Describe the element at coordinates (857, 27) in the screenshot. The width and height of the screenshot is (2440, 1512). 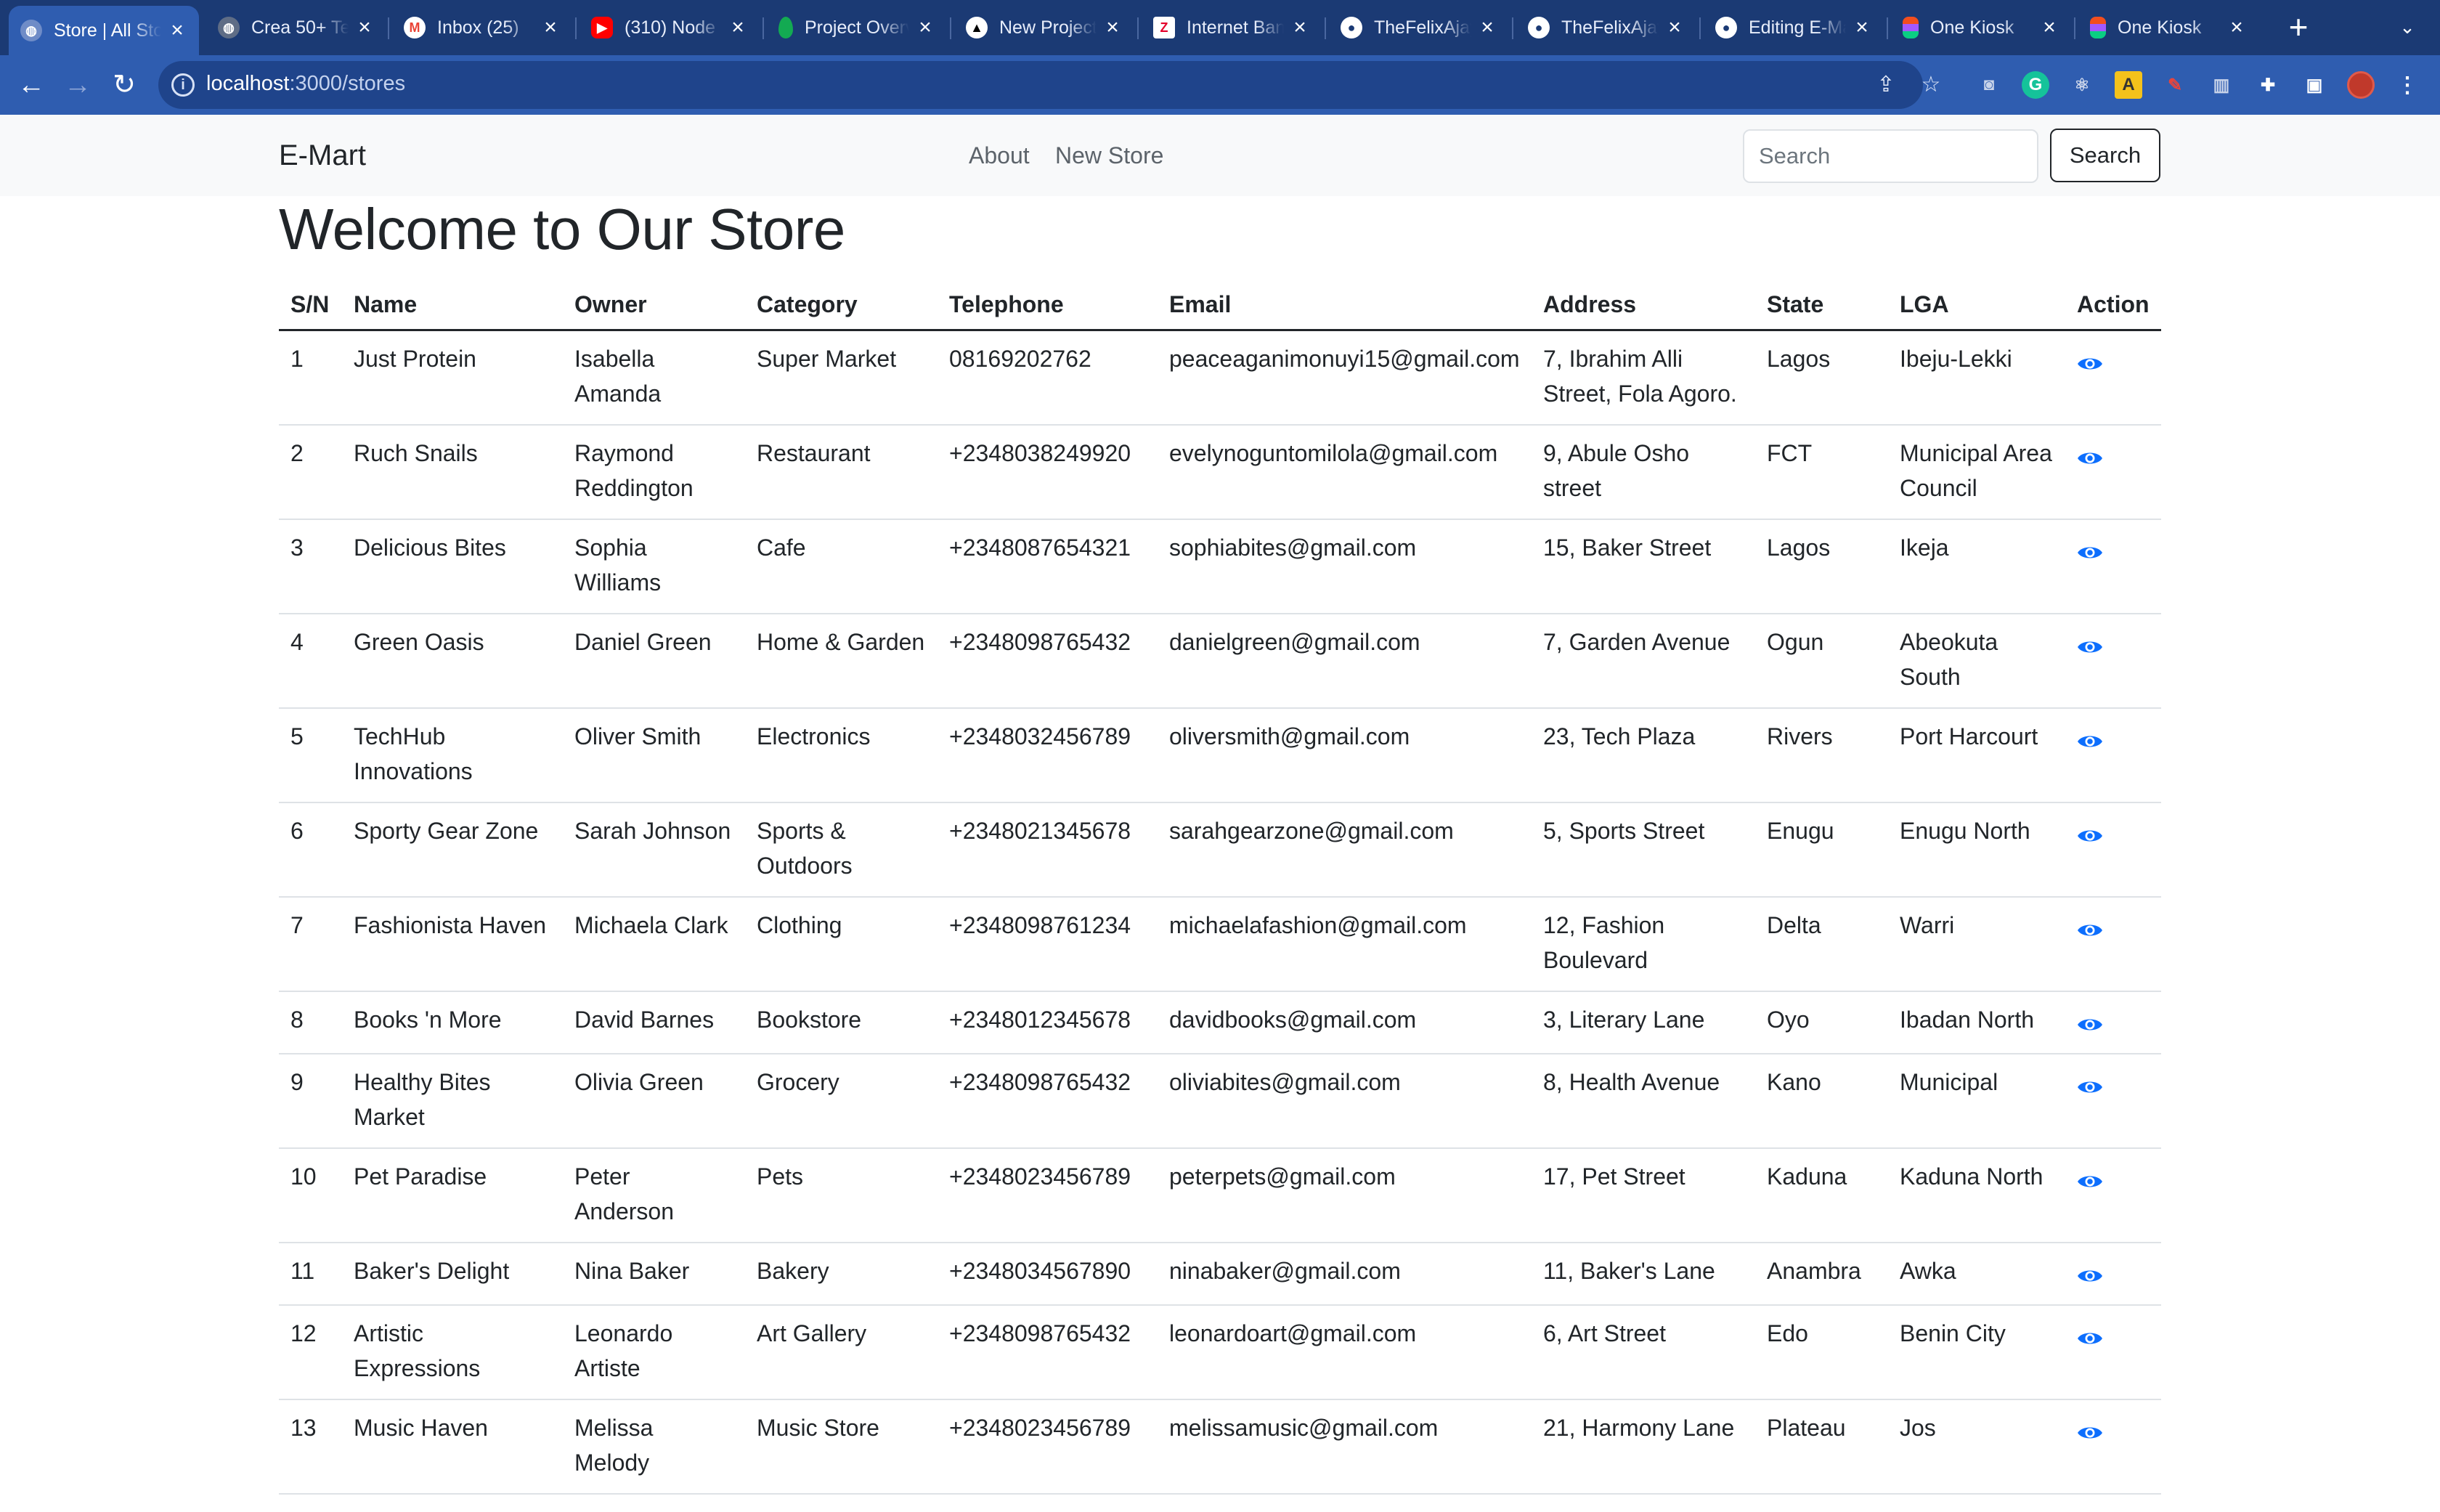
I see `browser-tab: Project Overview ×` at that location.